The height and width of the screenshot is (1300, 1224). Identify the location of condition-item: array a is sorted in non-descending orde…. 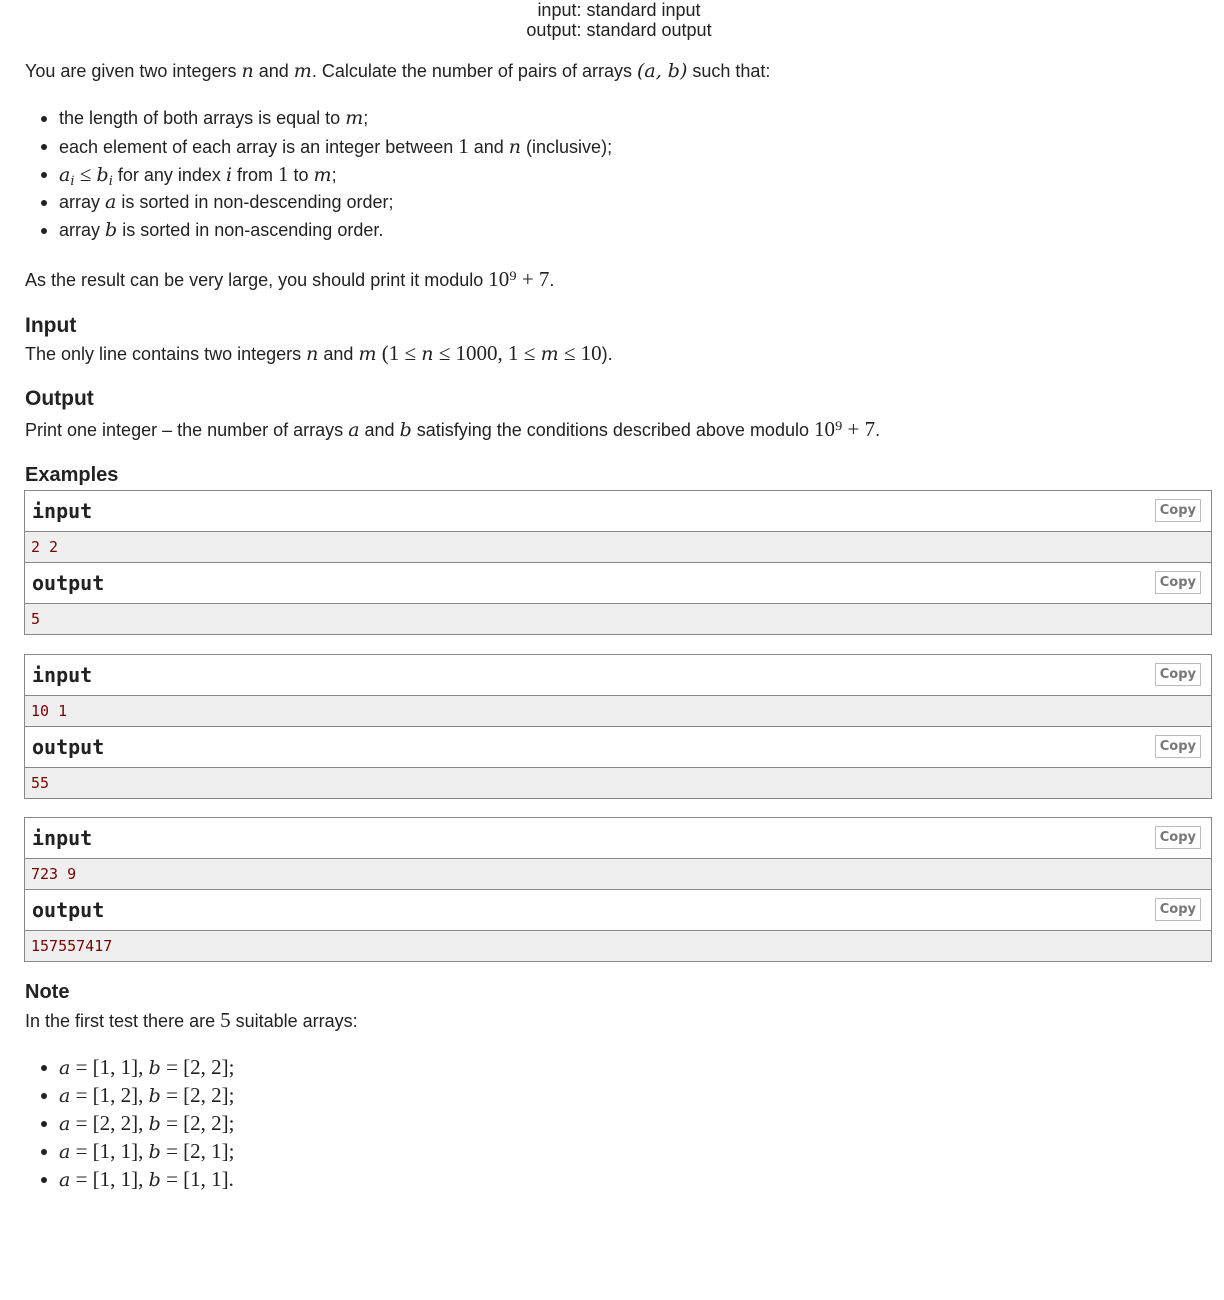
(217, 202).